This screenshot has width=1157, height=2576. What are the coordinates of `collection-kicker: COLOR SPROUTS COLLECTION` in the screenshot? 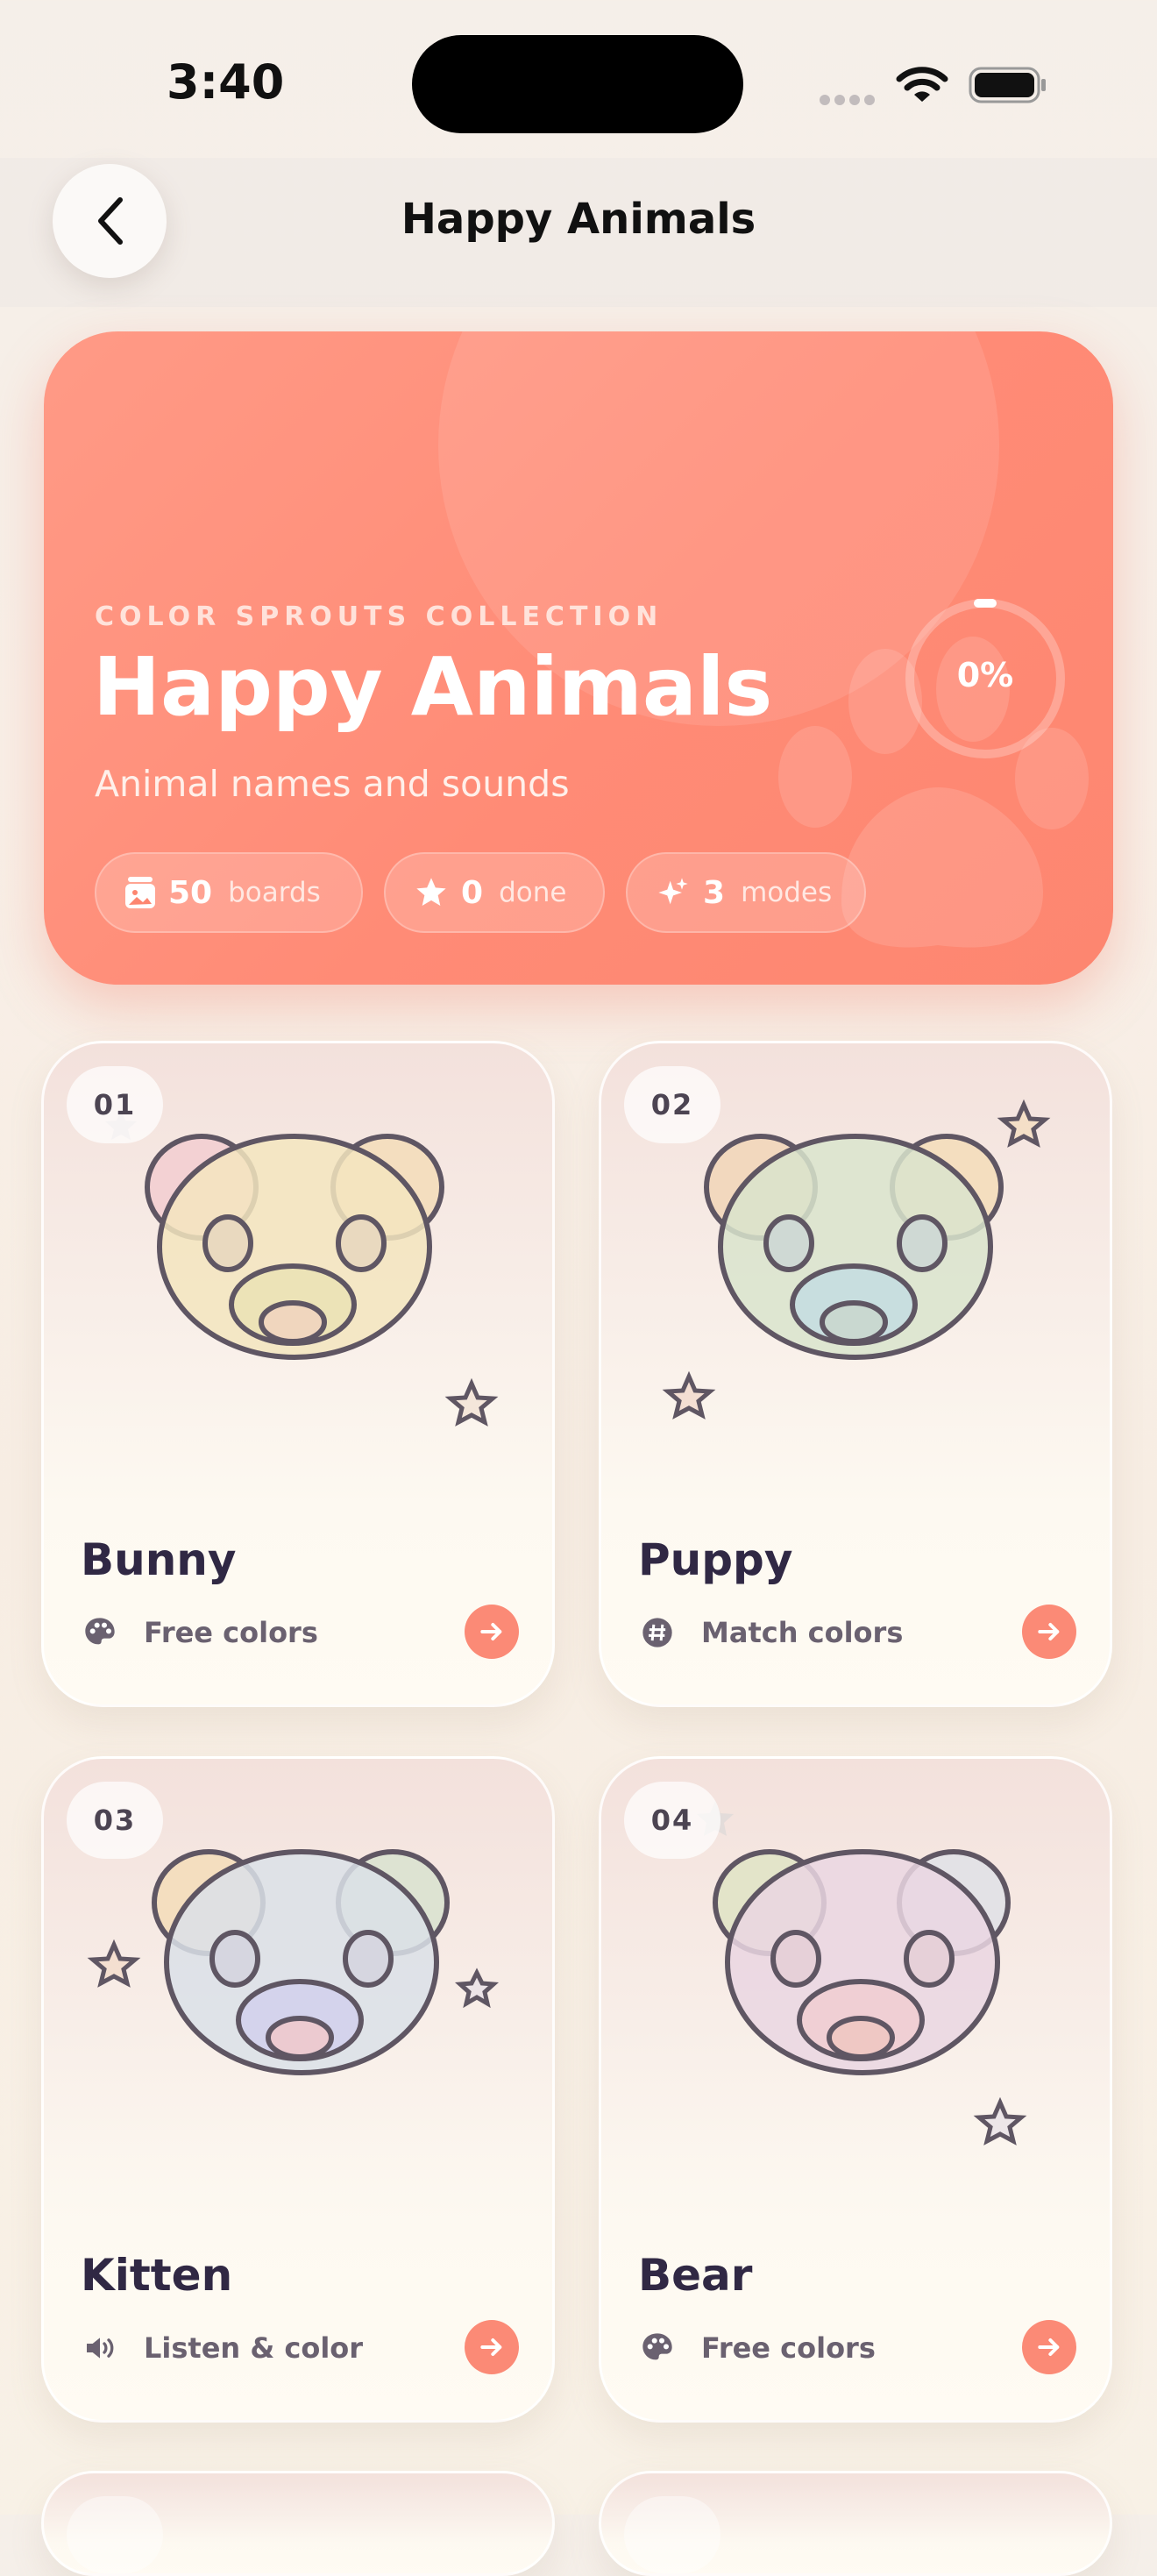 It's located at (379, 616).